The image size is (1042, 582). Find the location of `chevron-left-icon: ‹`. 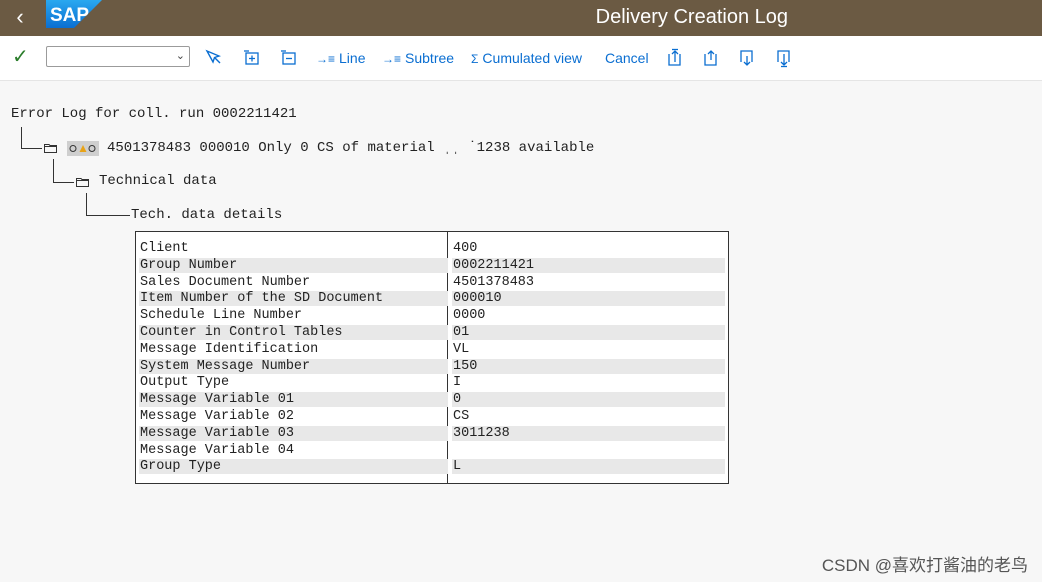

chevron-left-icon: ‹ is located at coordinates (20, 16).